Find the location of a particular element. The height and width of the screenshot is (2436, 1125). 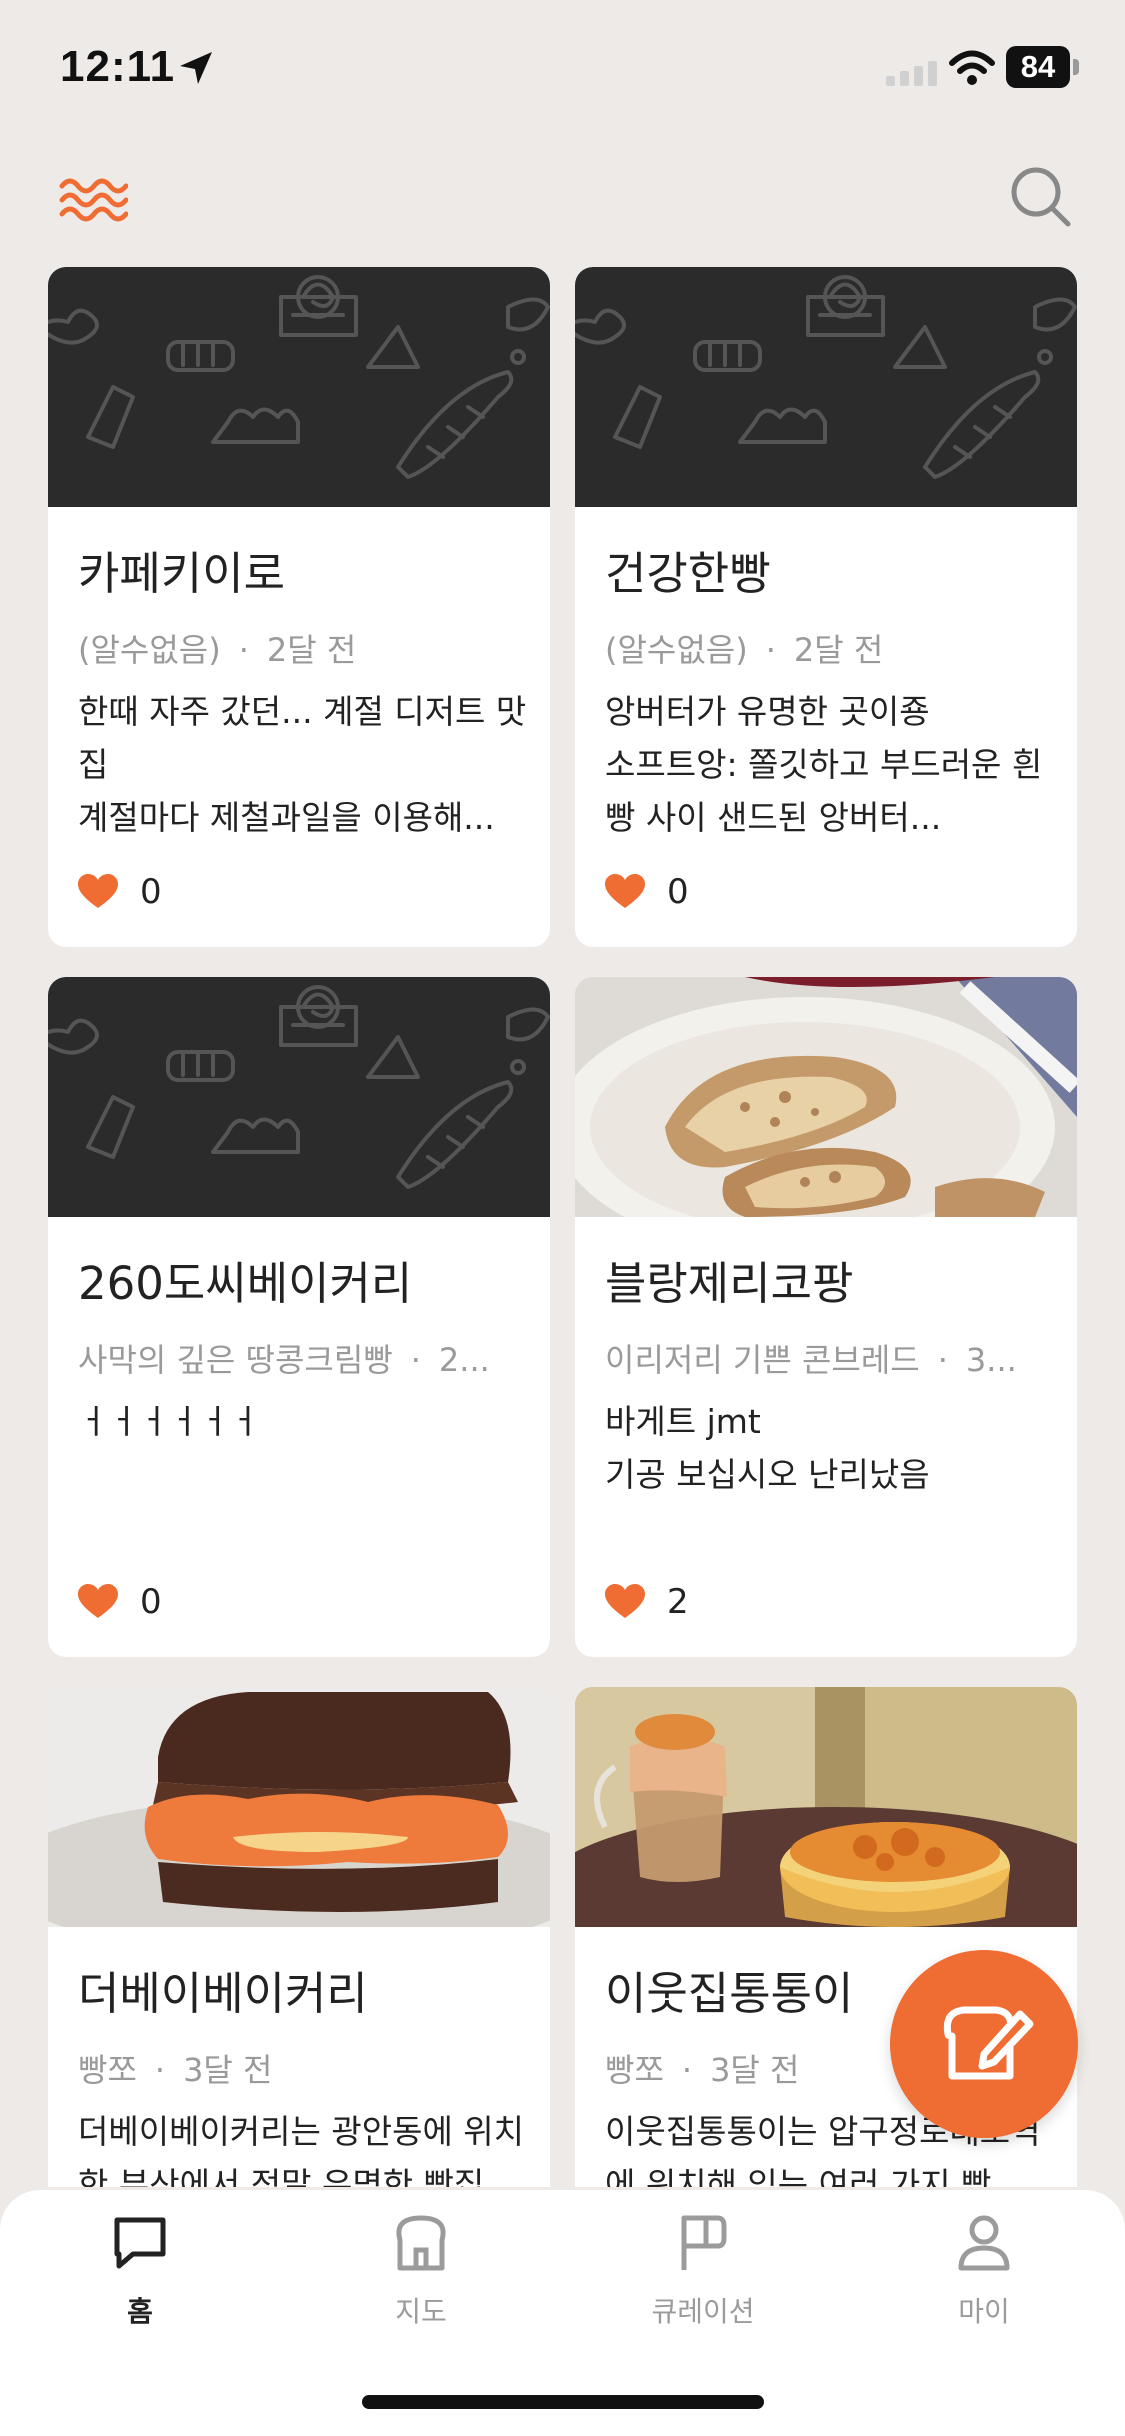

tab-label: 지도 is located at coordinates (421, 2311).